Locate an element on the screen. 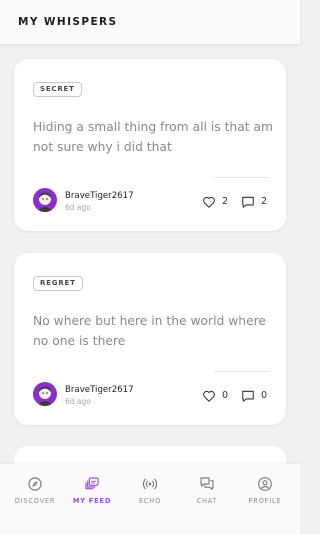 The width and height of the screenshot is (320, 534). feed-icon is located at coordinates (92, 483).